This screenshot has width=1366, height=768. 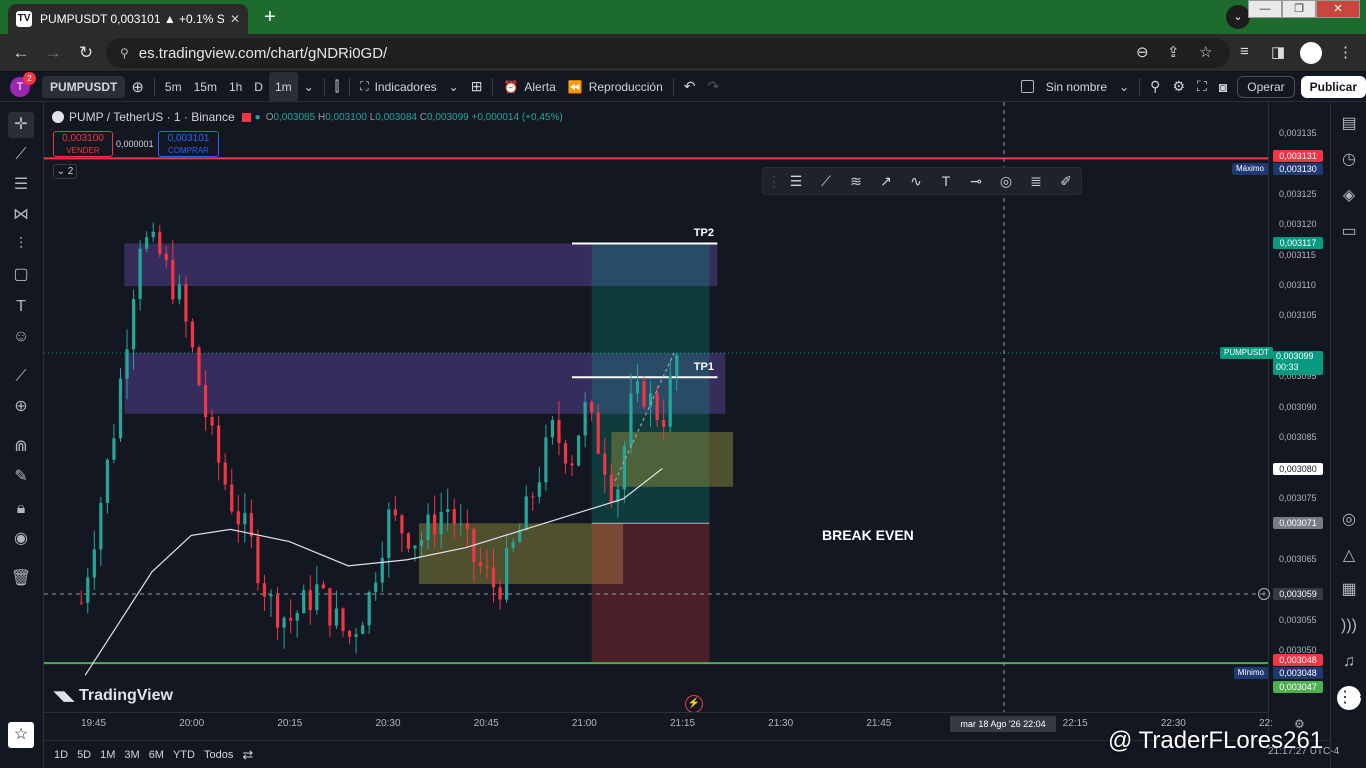 I want to click on eye-icon: ◉, so click(x=21, y=539).